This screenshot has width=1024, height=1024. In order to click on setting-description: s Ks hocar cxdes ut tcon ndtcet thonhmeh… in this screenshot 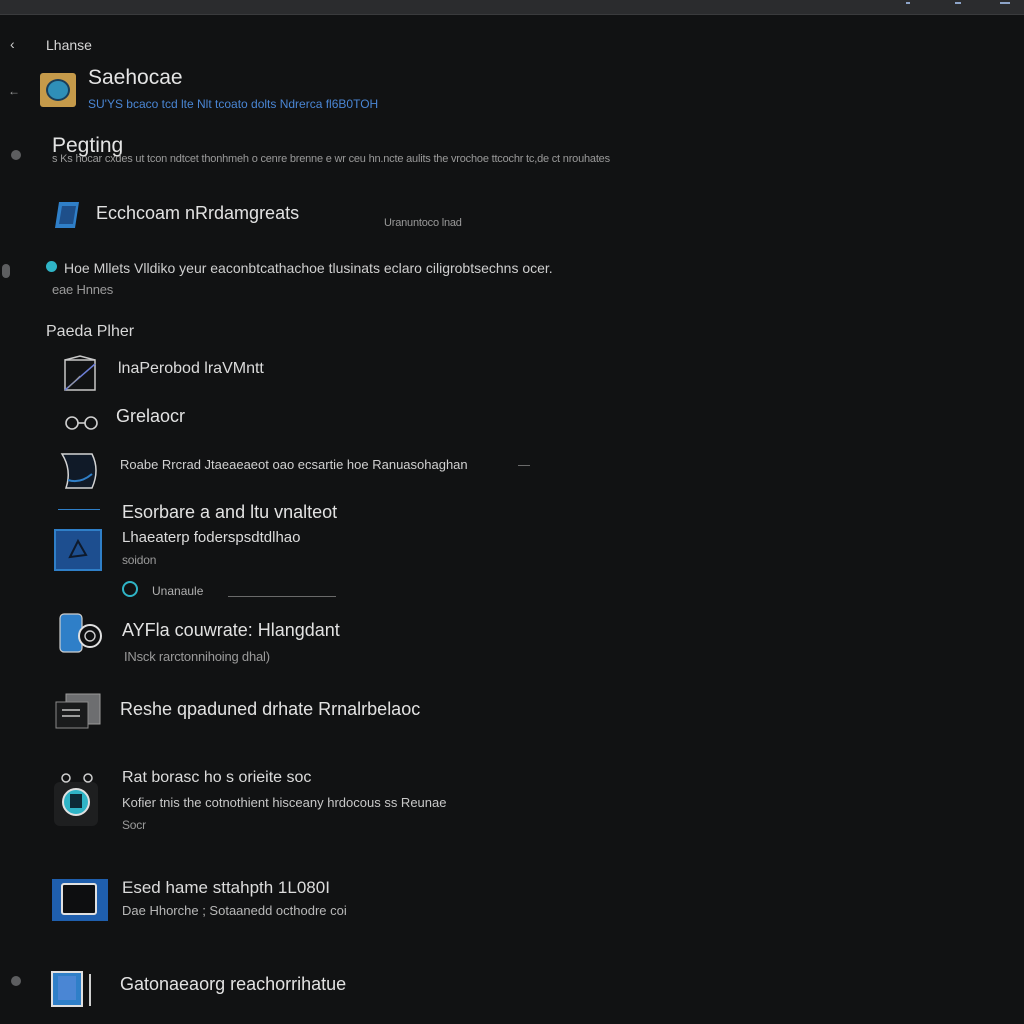, I will do `click(331, 159)`.